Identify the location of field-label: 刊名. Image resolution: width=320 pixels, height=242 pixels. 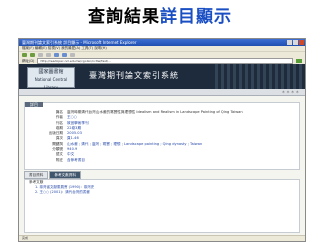
(59, 122).